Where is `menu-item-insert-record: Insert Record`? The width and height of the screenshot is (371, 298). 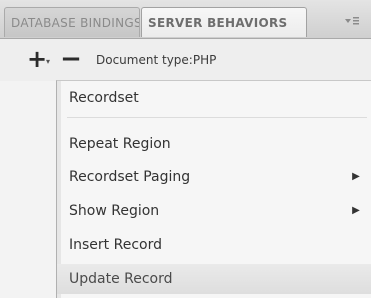 menu-item-insert-record: Insert Record is located at coordinates (214, 245).